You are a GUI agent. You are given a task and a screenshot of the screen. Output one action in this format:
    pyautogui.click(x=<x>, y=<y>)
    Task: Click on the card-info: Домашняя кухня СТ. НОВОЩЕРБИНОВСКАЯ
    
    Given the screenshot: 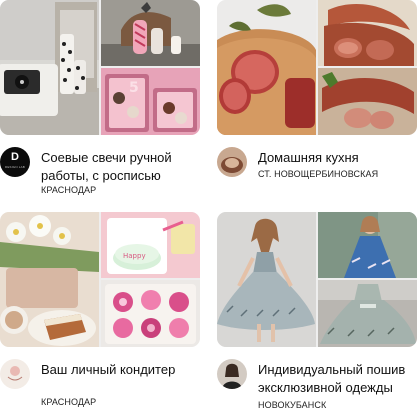 What is the action you would take?
    pyautogui.click(x=317, y=170)
    